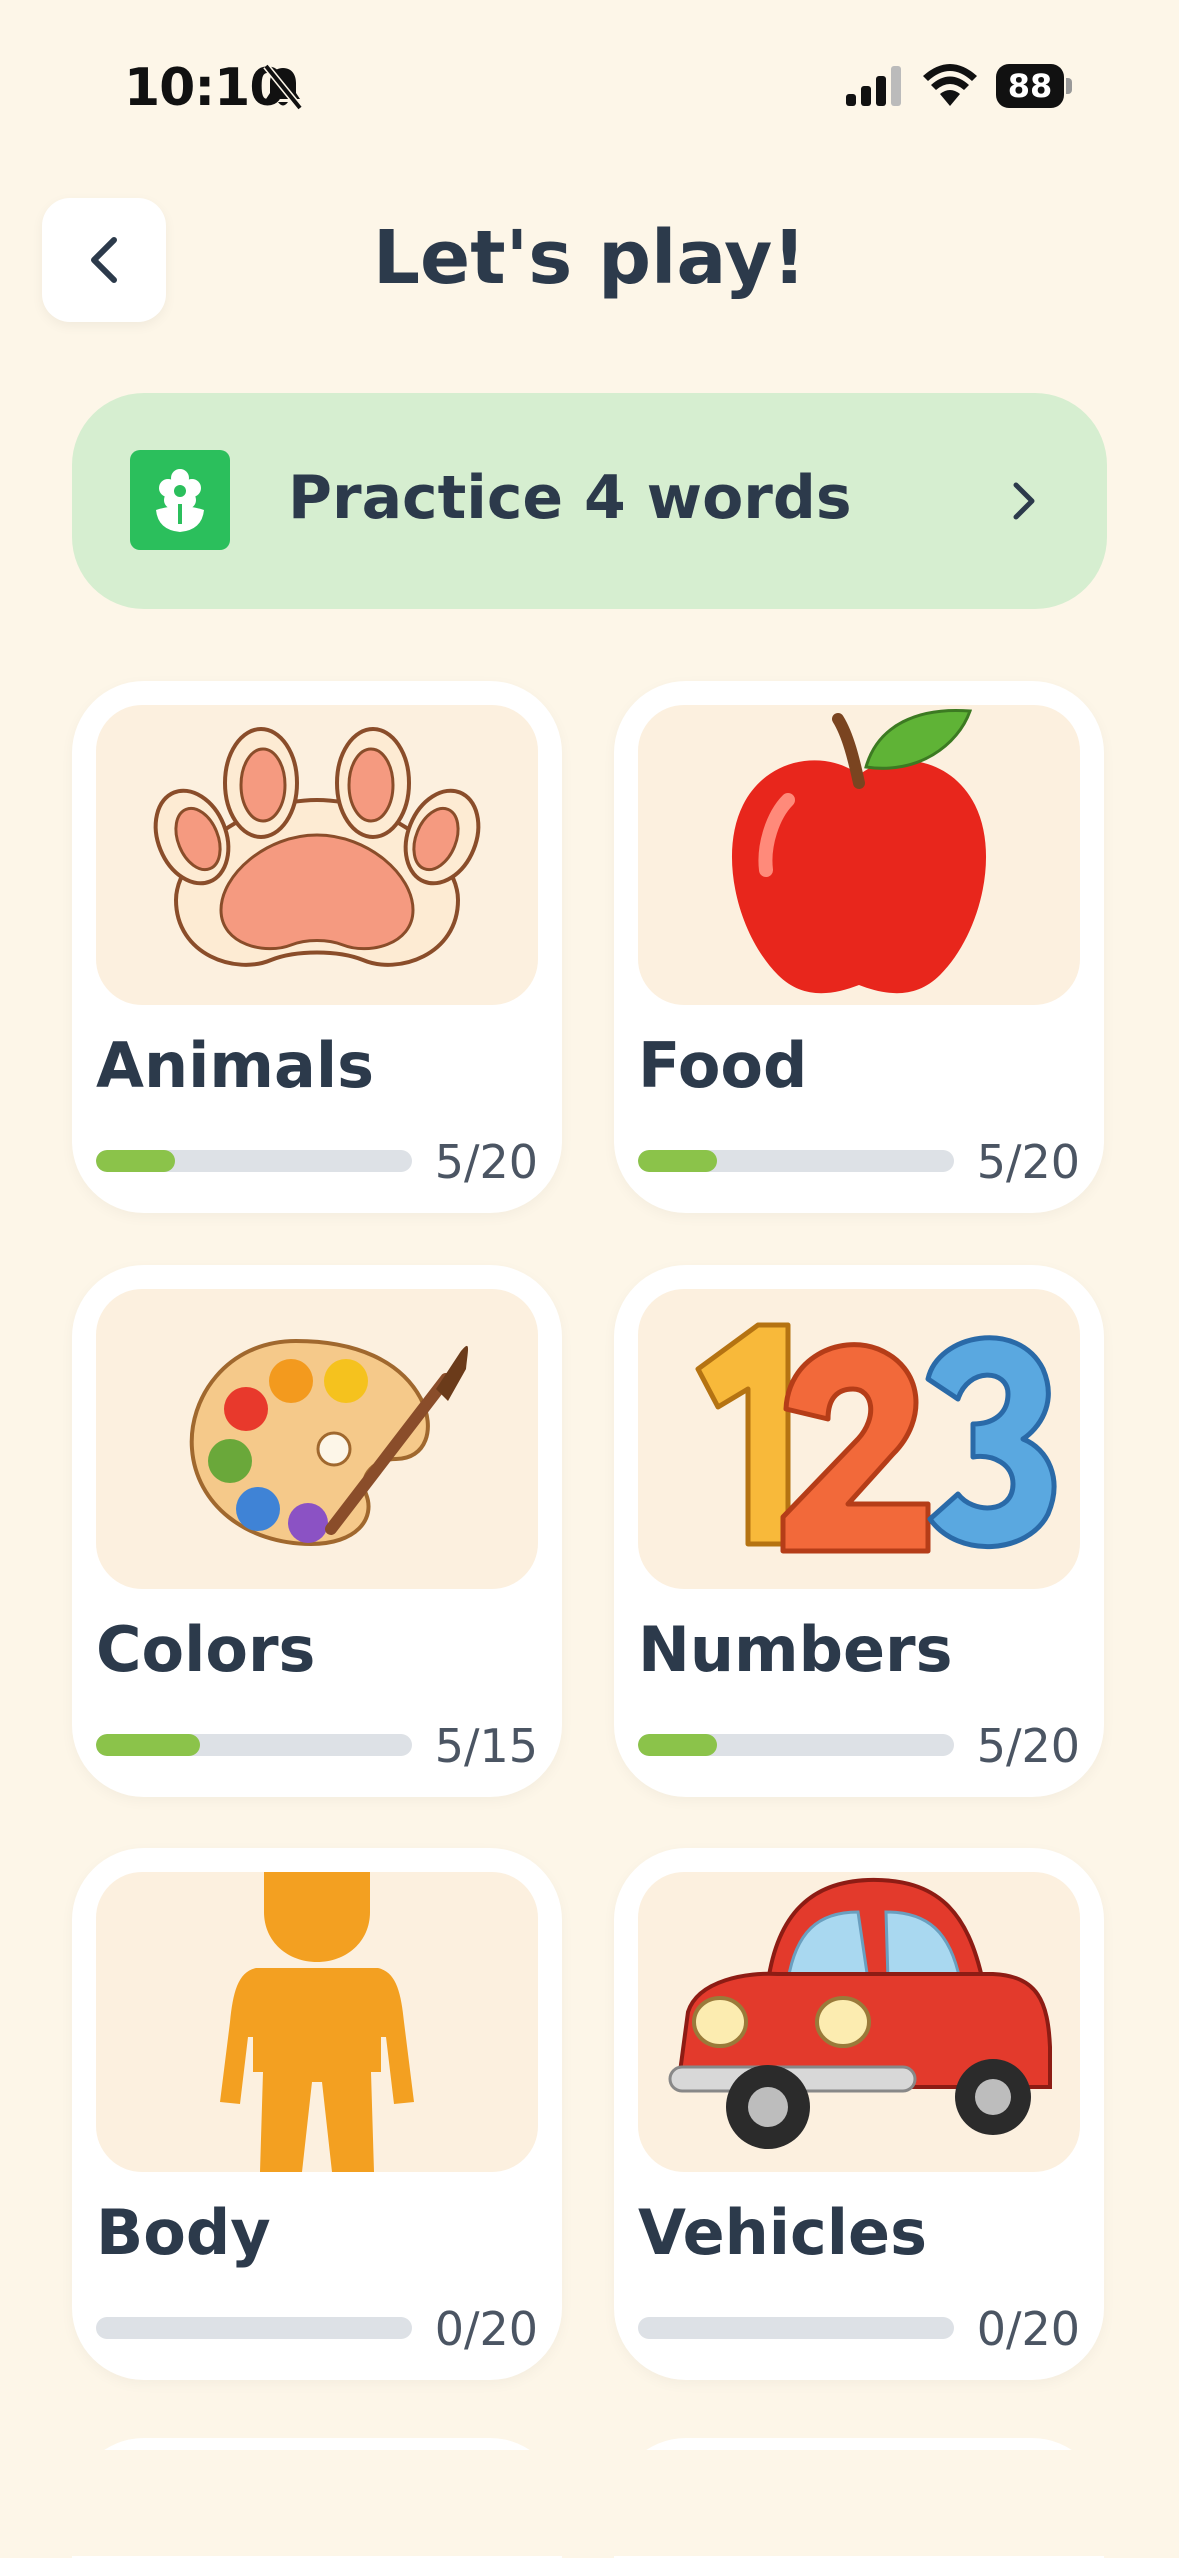 The height and width of the screenshot is (2558, 1179). Describe the element at coordinates (570, 498) in the screenshot. I see `practice-label: Practice 4 words` at that location.